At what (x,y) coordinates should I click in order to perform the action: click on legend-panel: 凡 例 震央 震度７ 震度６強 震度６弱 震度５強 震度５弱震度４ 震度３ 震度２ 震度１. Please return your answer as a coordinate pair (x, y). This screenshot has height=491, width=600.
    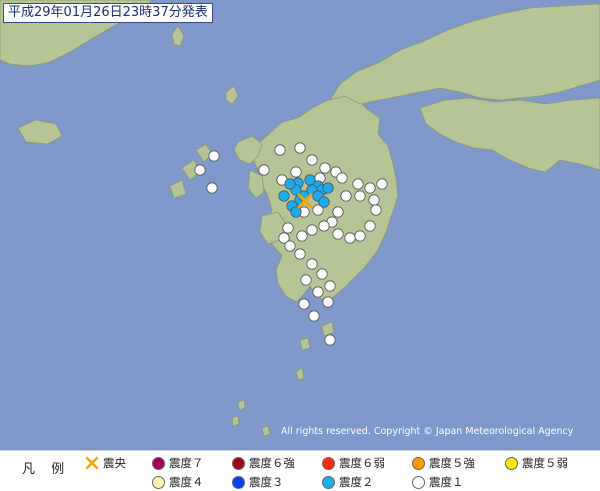
    Looking at the image, I should click on (300, 470).